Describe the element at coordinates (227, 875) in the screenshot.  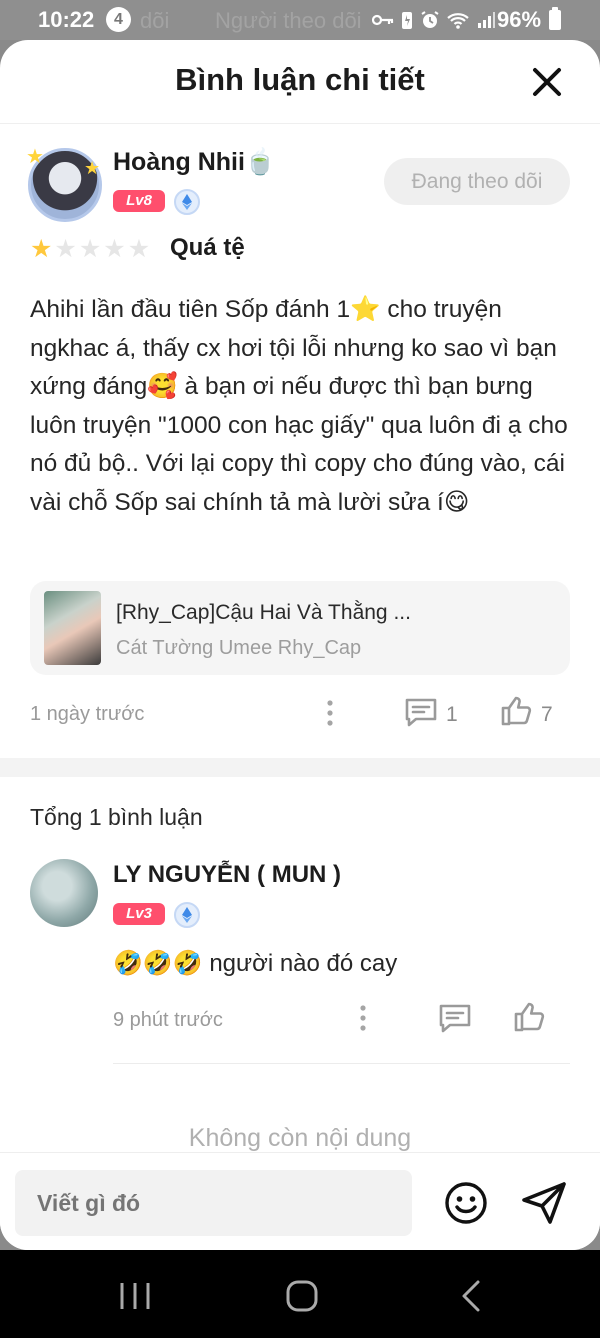
I see `reply-username: LY NGUYỄN ( MUN )` at that location.